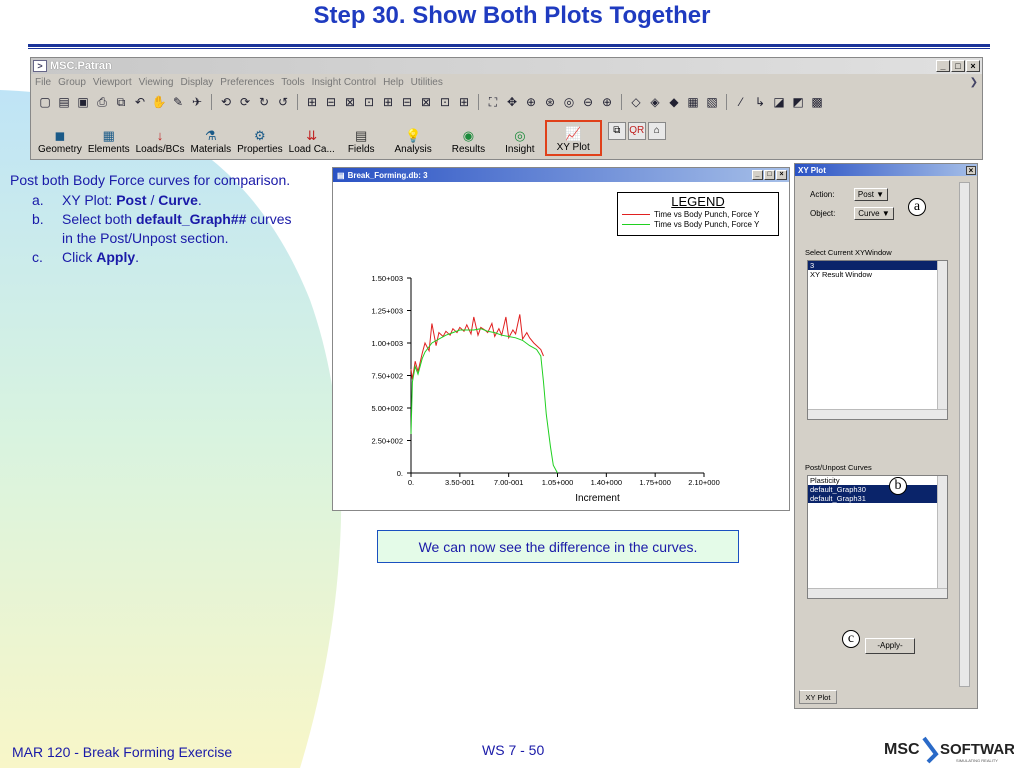 The height and width of the screenshot is (768, 1024). What do you see at coordinates (877, 274) in the screenshot?
I see `list-item: XY Result Window` at bounding box center [877, 274].